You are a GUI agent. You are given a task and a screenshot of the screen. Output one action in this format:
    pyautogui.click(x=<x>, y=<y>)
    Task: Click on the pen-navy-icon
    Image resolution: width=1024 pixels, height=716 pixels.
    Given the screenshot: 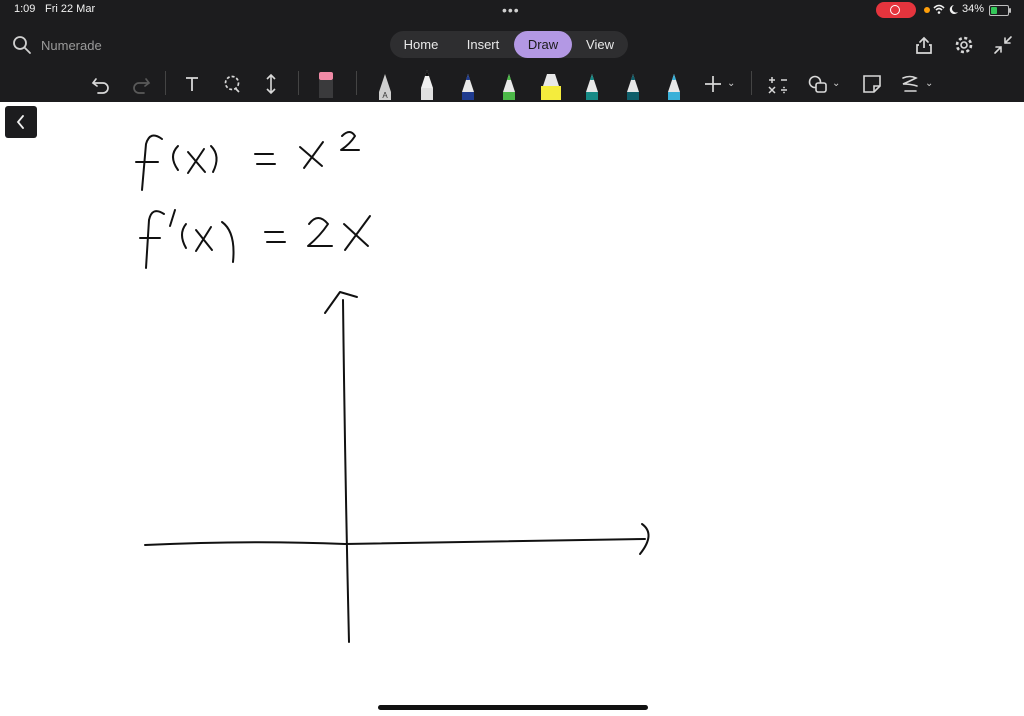 What is the action you would take?
    pyautogui.click(x=468, y=85)
    